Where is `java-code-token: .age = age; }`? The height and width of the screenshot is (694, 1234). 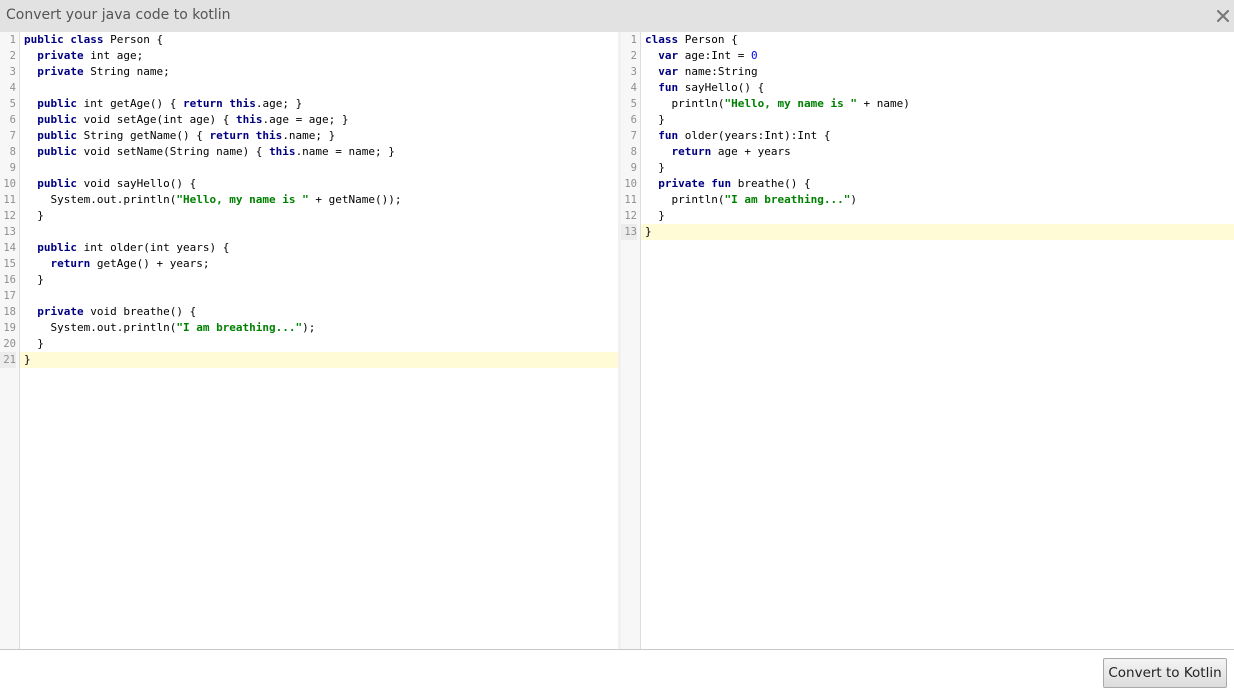 java-code-token: .age = age; } is located at coordinates (305, 119).